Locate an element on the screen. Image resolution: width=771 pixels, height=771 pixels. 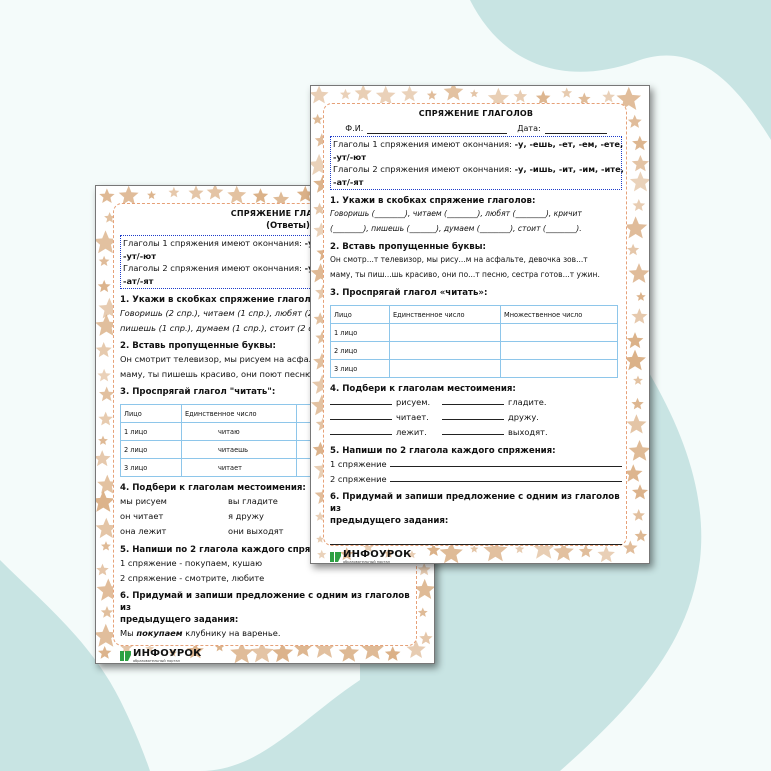
pronoun-answer: она лежит is located at coordinates (143, 531).